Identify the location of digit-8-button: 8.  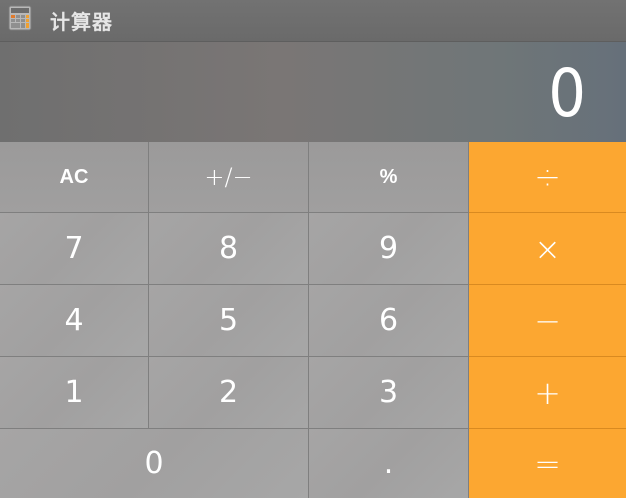
(229, 249).